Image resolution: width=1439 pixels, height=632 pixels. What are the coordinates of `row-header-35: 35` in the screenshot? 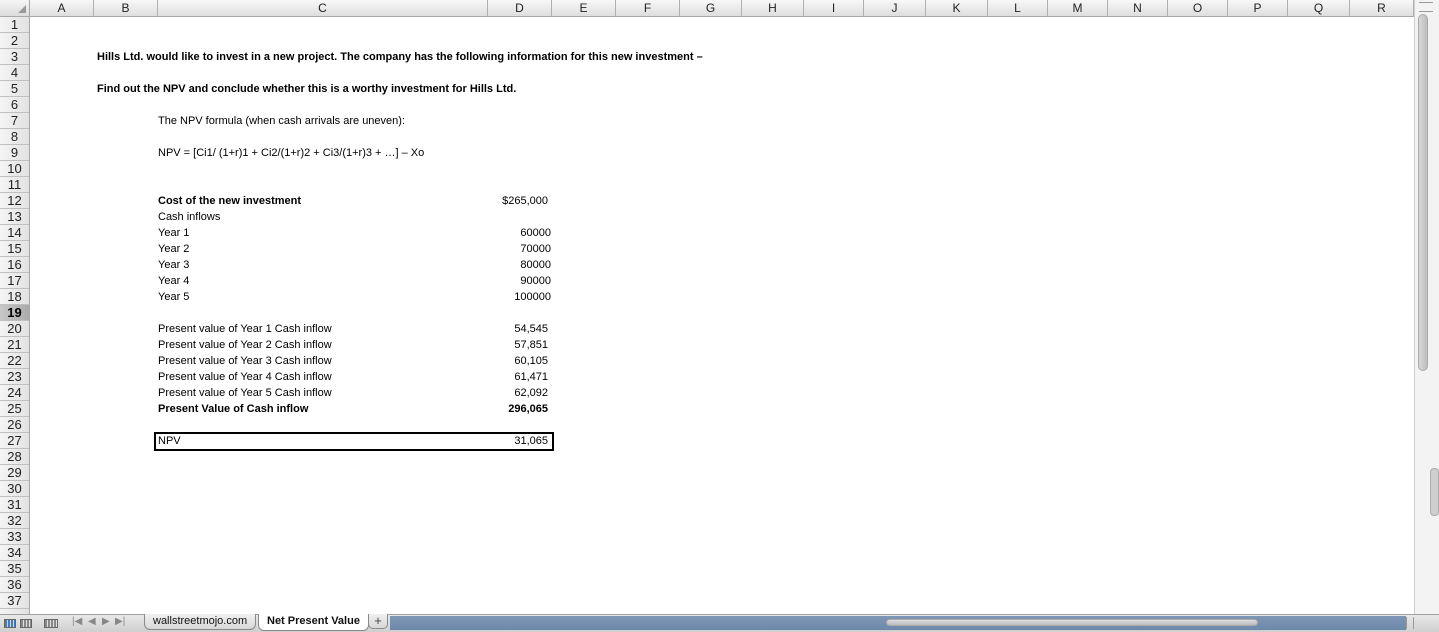 It's located at (14, 569).